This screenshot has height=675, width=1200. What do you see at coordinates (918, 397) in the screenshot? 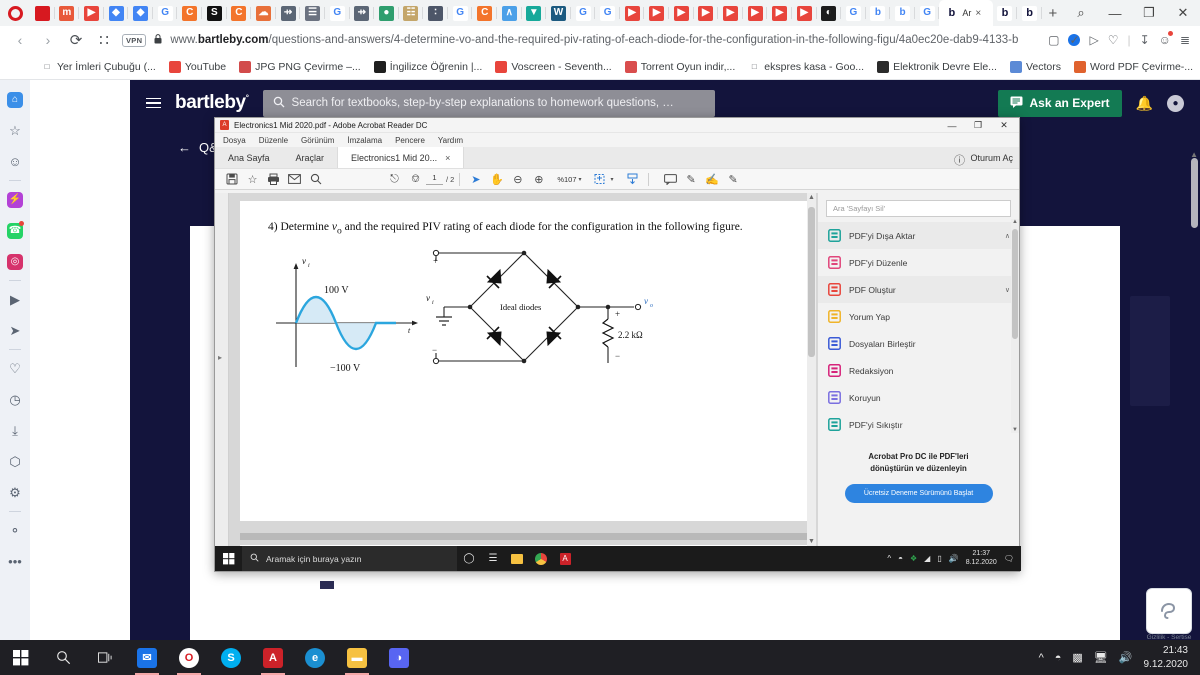
I see `tool-shield: Koruyun` at bounding box center [918, 397].